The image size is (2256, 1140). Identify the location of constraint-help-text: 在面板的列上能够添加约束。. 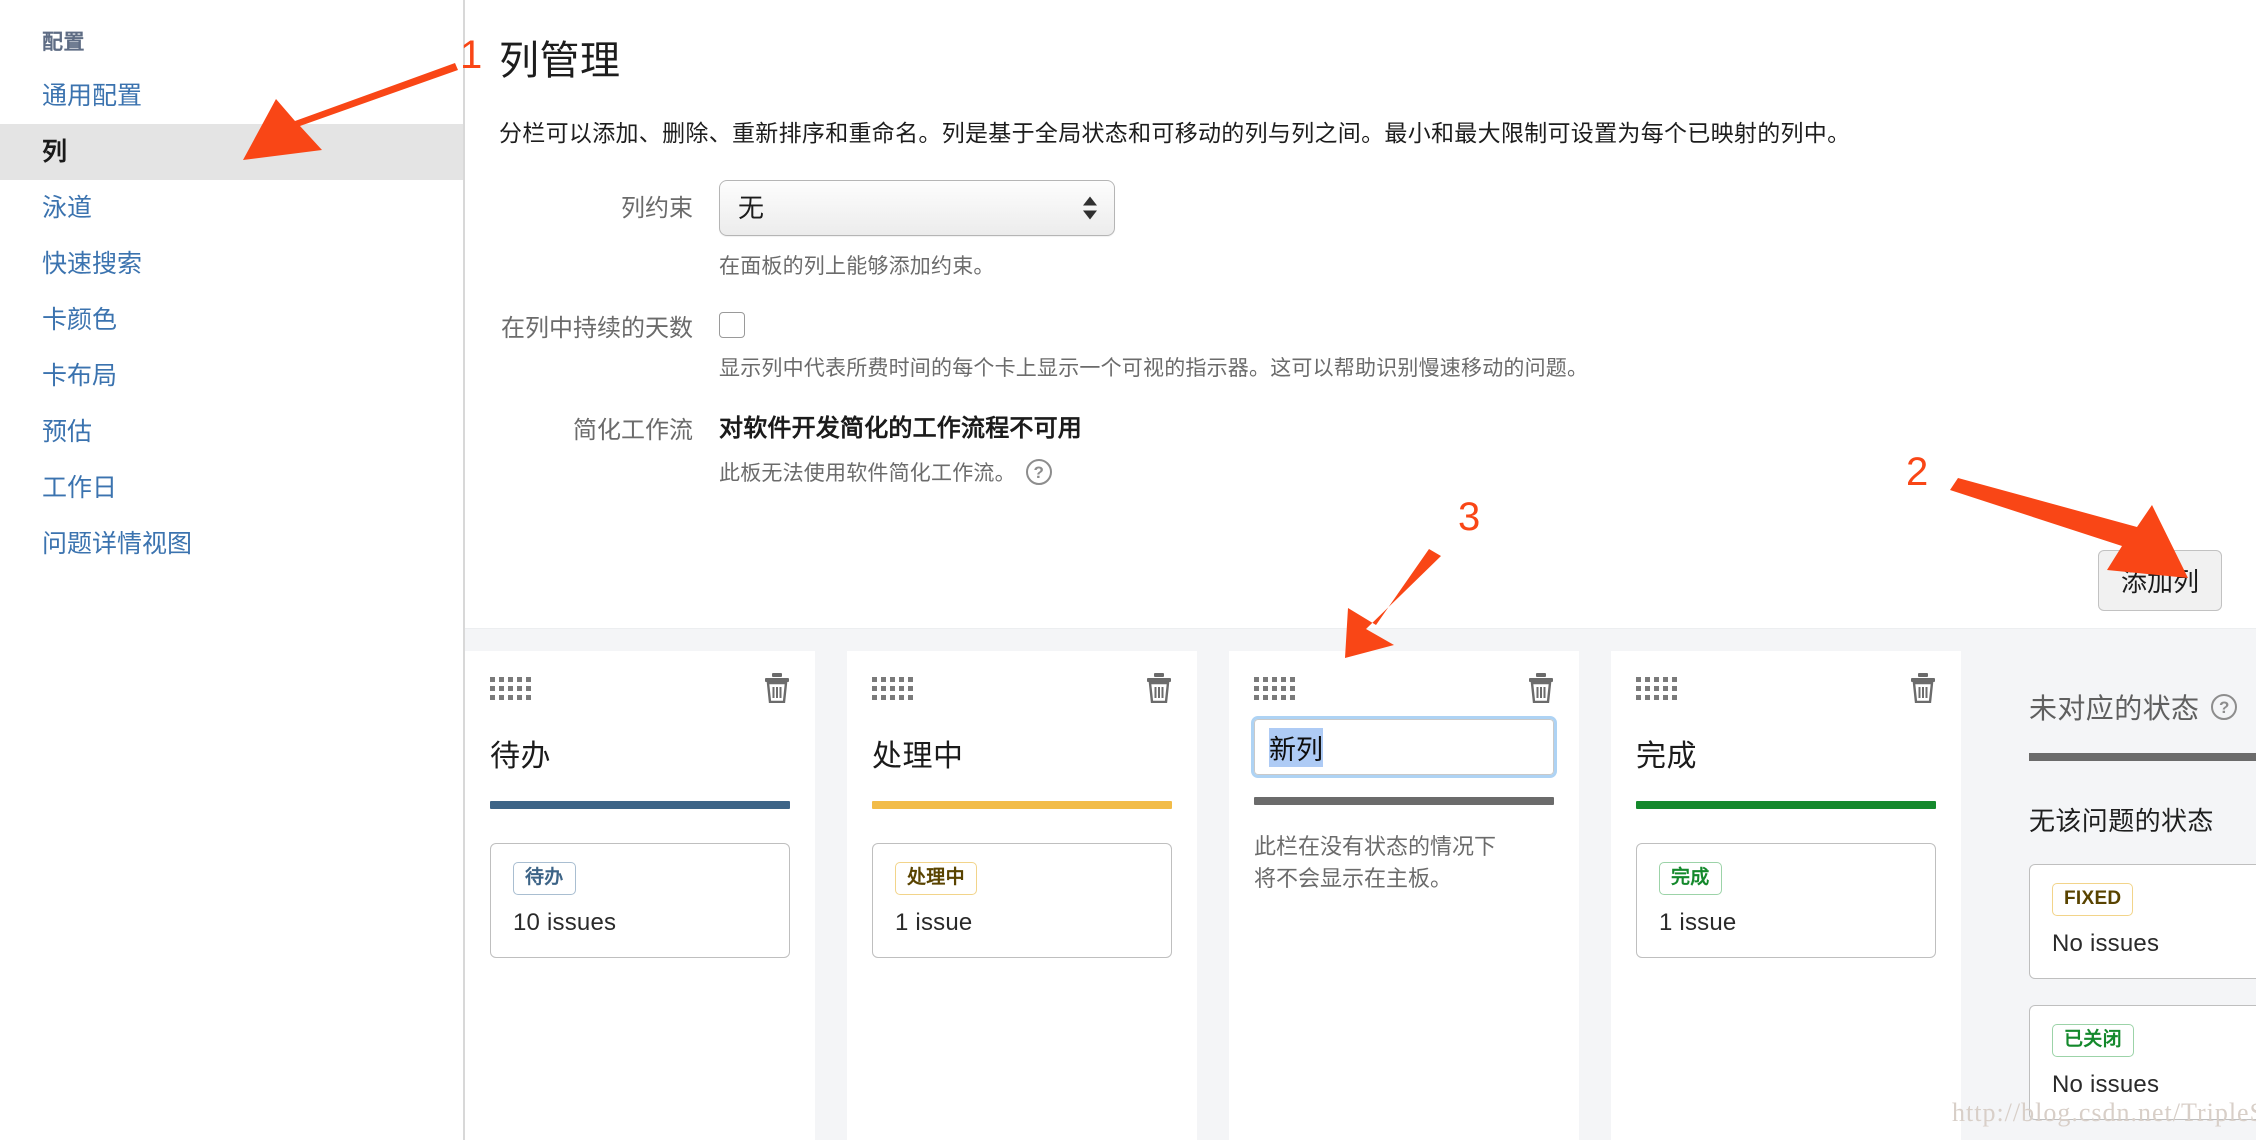
(857, 266).